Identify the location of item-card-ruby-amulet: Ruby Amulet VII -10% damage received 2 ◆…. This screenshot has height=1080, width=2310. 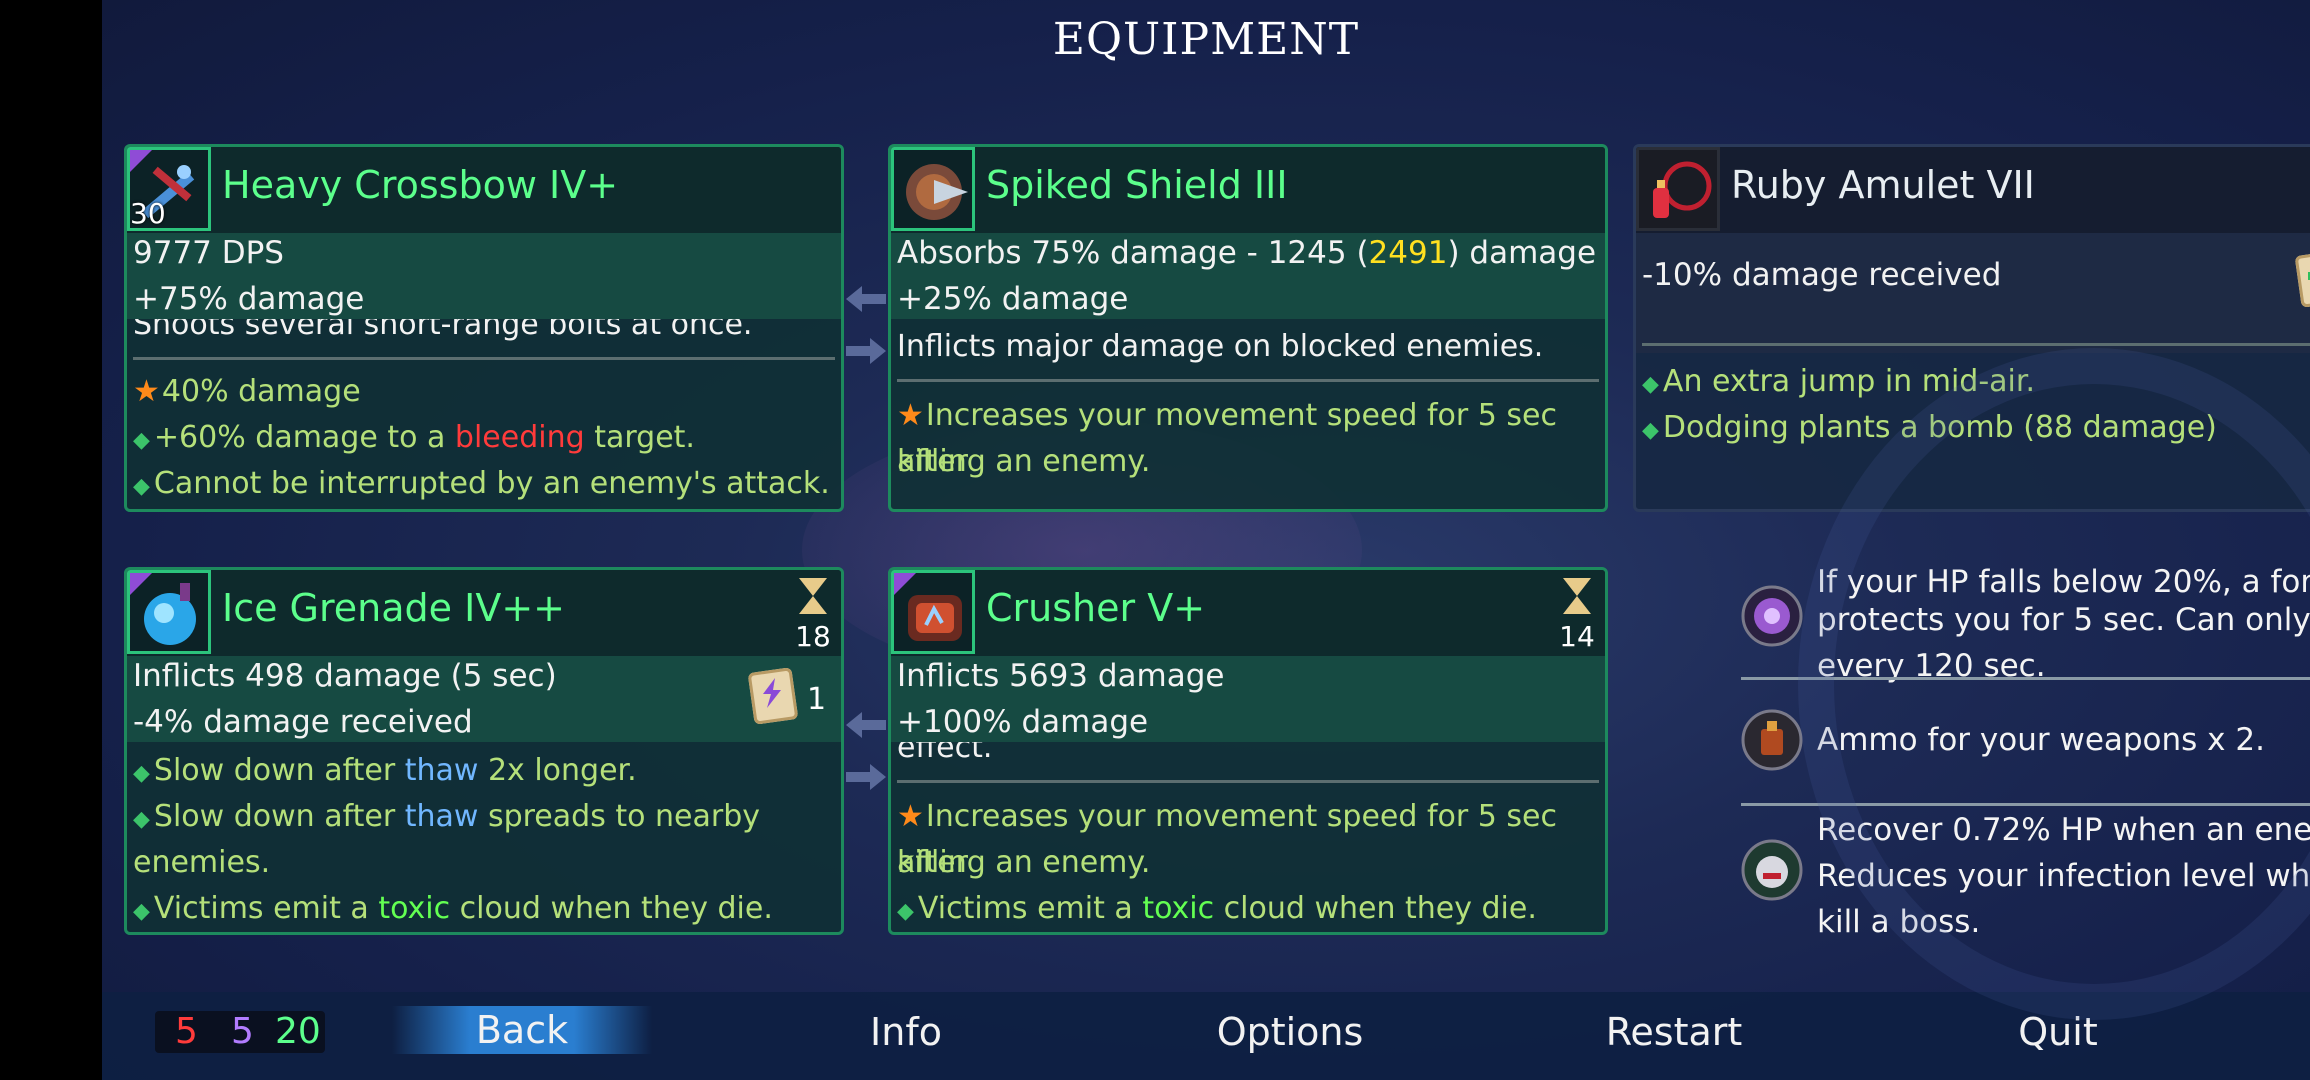
(1971, 328).